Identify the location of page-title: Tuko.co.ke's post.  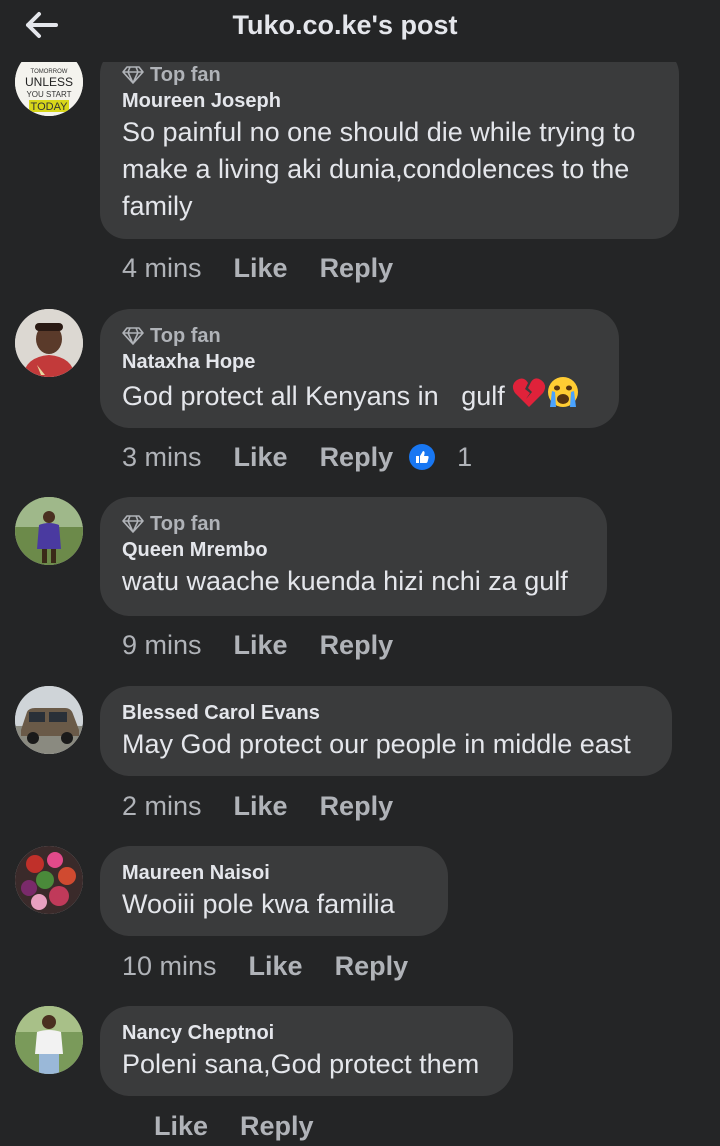
(345, 25).